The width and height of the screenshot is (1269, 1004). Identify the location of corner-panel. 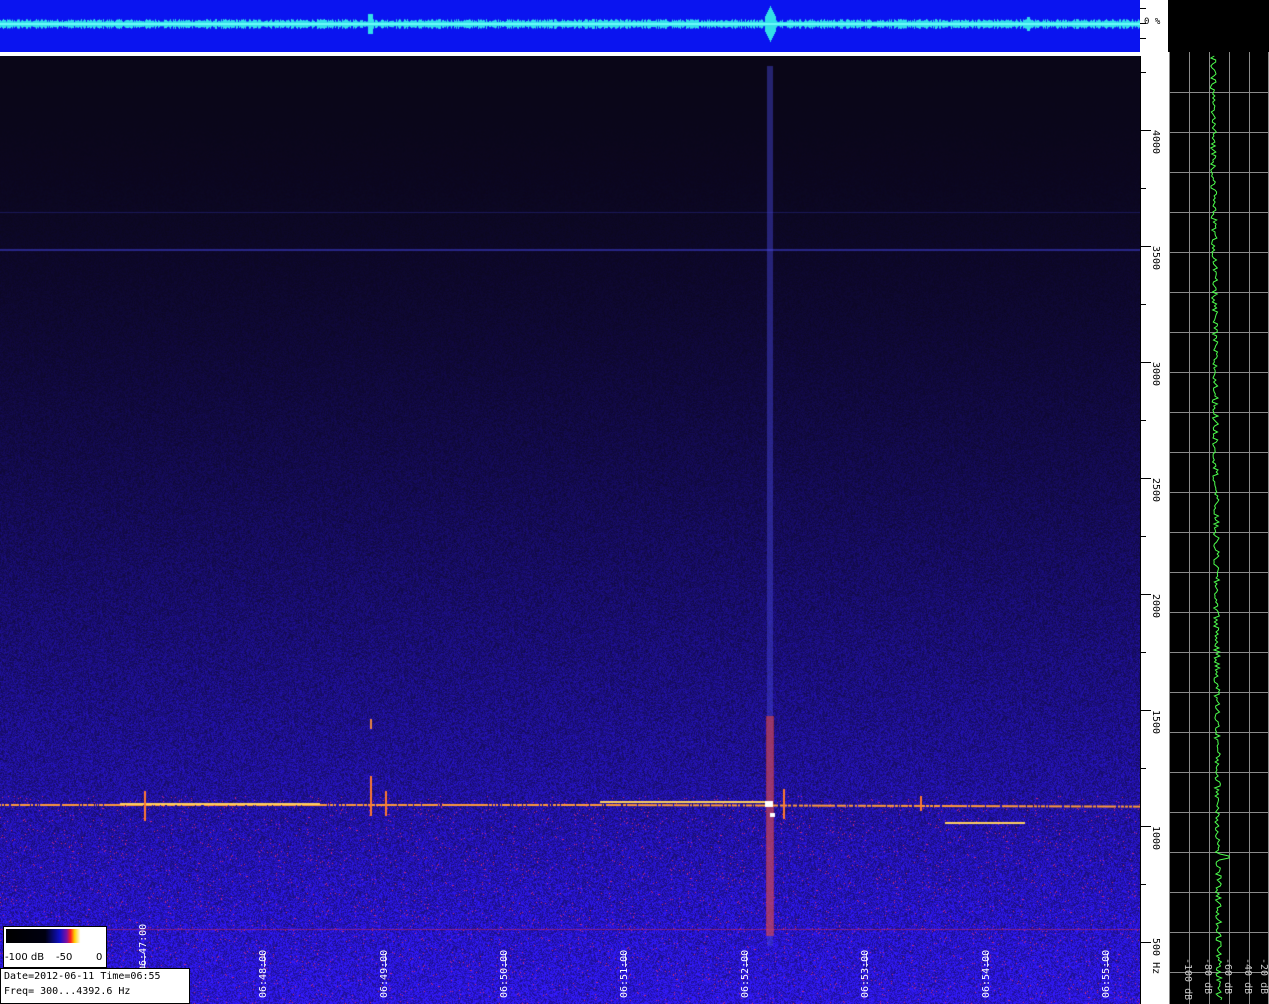
(1218, 26).